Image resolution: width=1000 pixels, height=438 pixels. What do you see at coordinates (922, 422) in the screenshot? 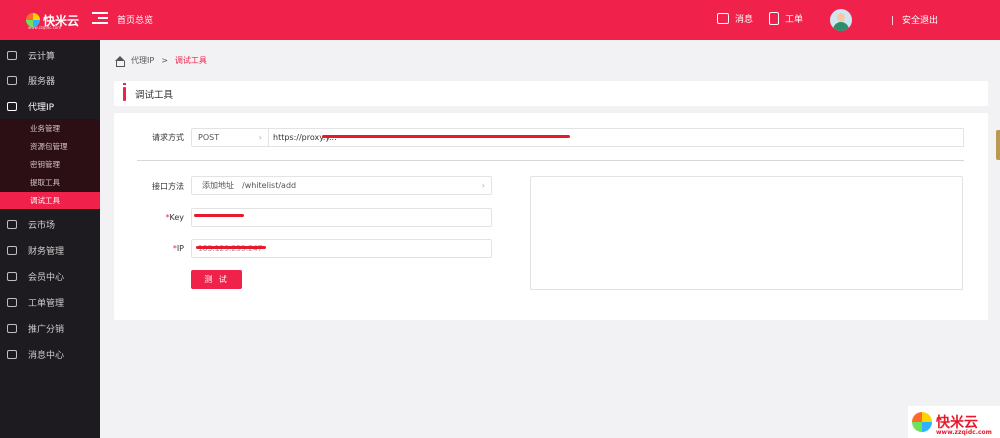
I see `watermark-logo-icon` at bounding box center [922, 422].